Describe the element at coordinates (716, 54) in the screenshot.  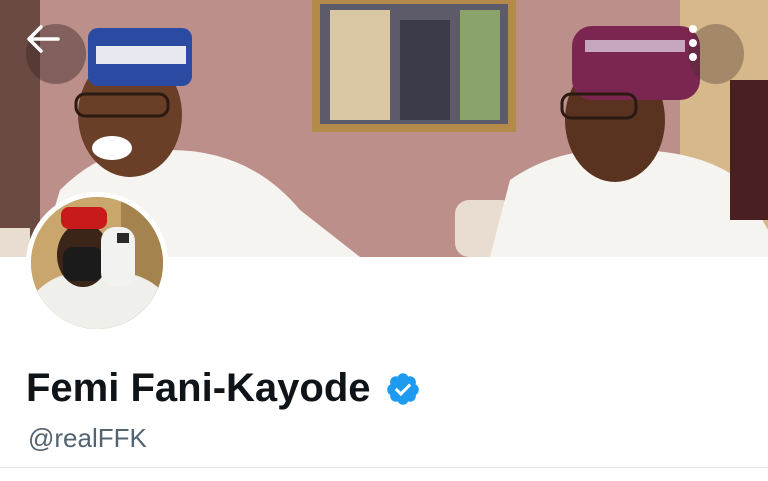
I see `more-options-button` at that location.